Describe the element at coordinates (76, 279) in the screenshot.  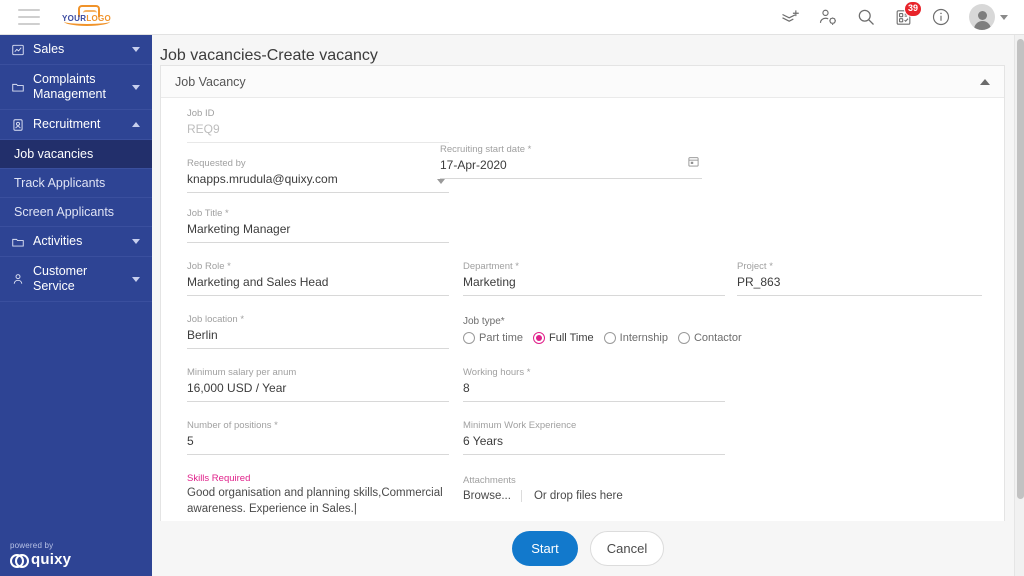
I see `sidebar-item-customer-service: Customer Service` at that location.